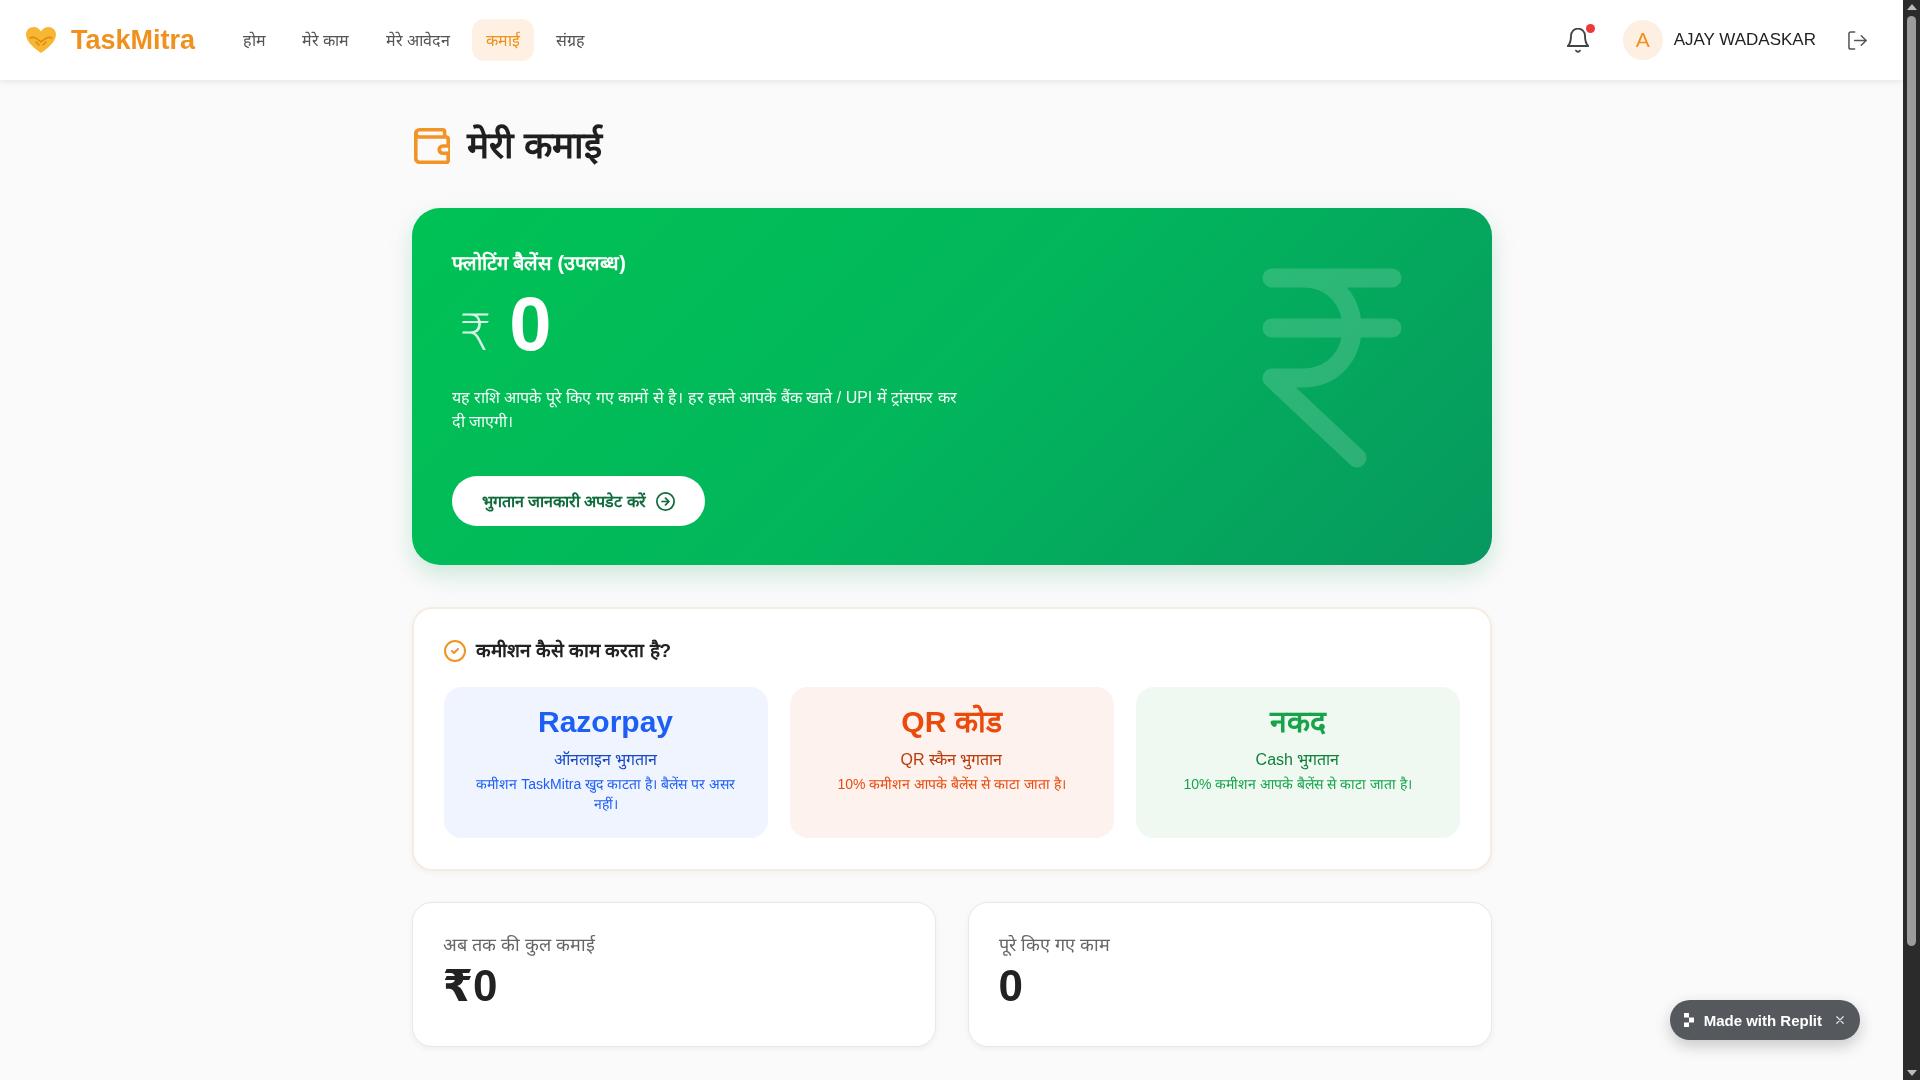  Describe the element at coordinates (570, 40) in the screenshot. I see `nav-tab: संग्रह` at that location.